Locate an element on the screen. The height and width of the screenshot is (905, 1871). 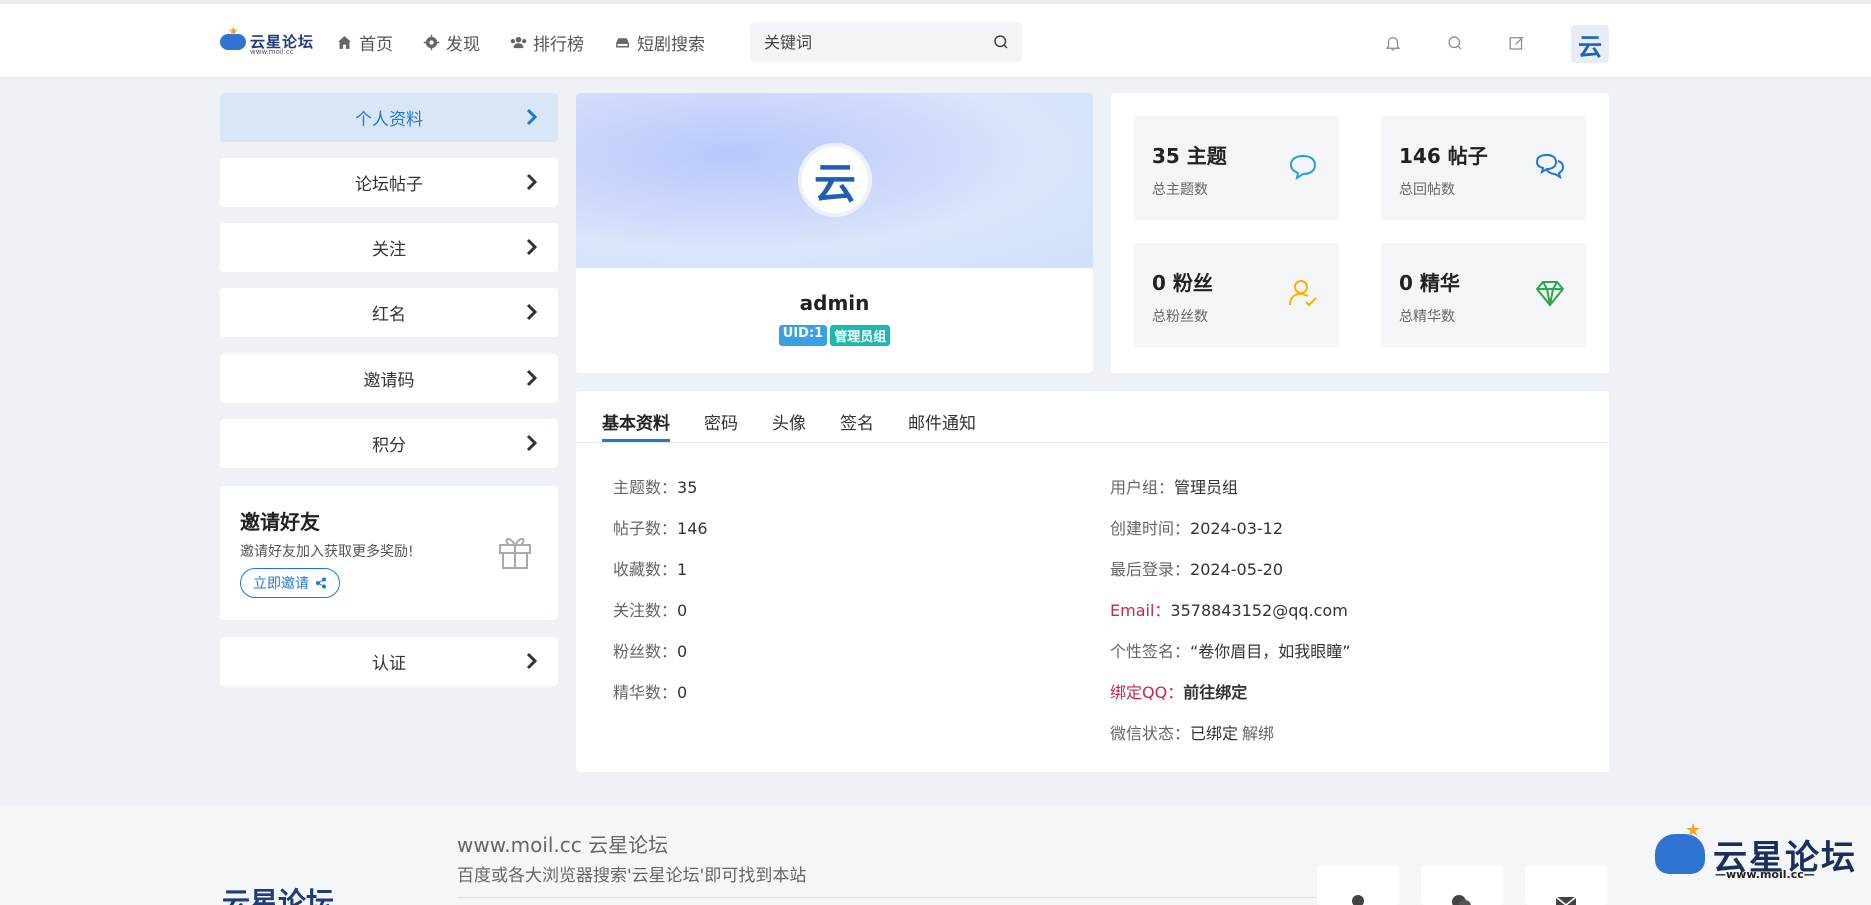
info-topics: 主题数：35 is located at coordinates (655, 487).